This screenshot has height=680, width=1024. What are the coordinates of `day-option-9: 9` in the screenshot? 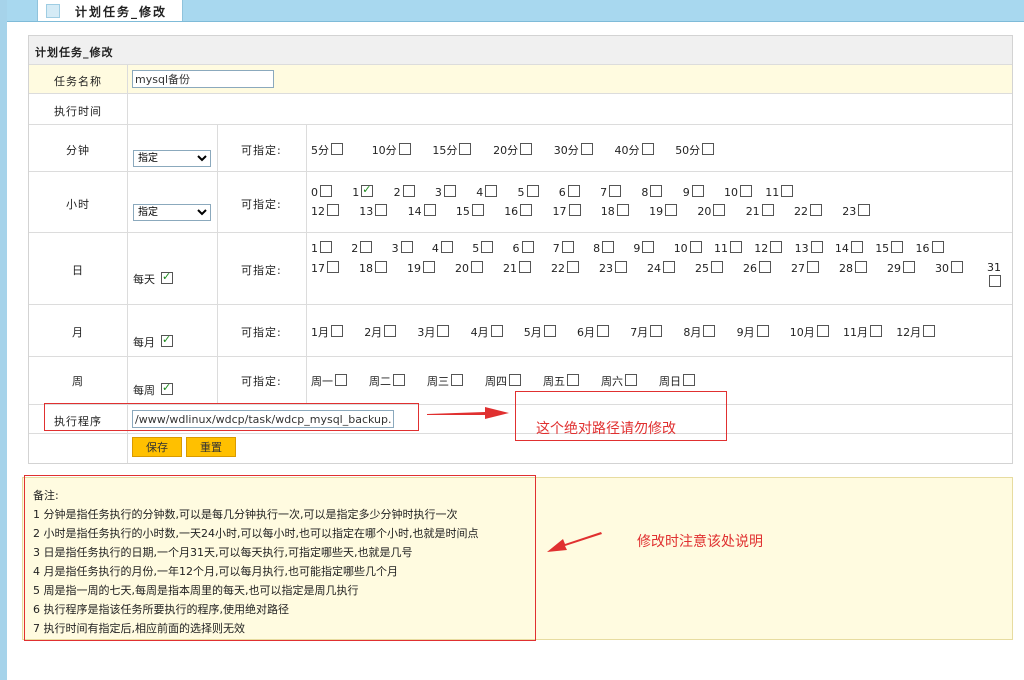 It's located at (644, 248).